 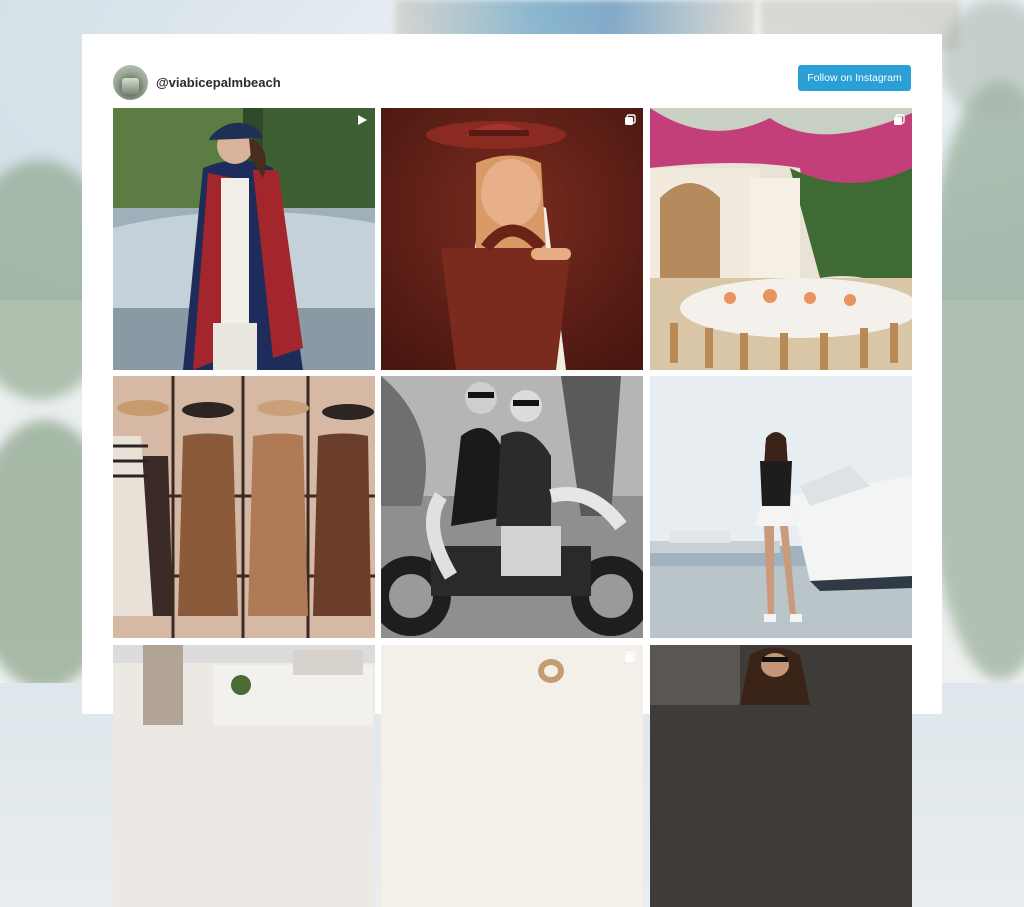 I want to click on post-image-yacht-marina, so click(x=781, y=507).